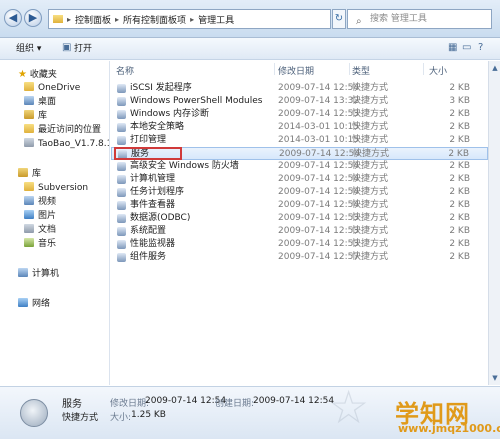 The image size is (500, 439). Describe the element at coordinates (83, 49) in the screenshot. I see `open-button: 打开` at that location.